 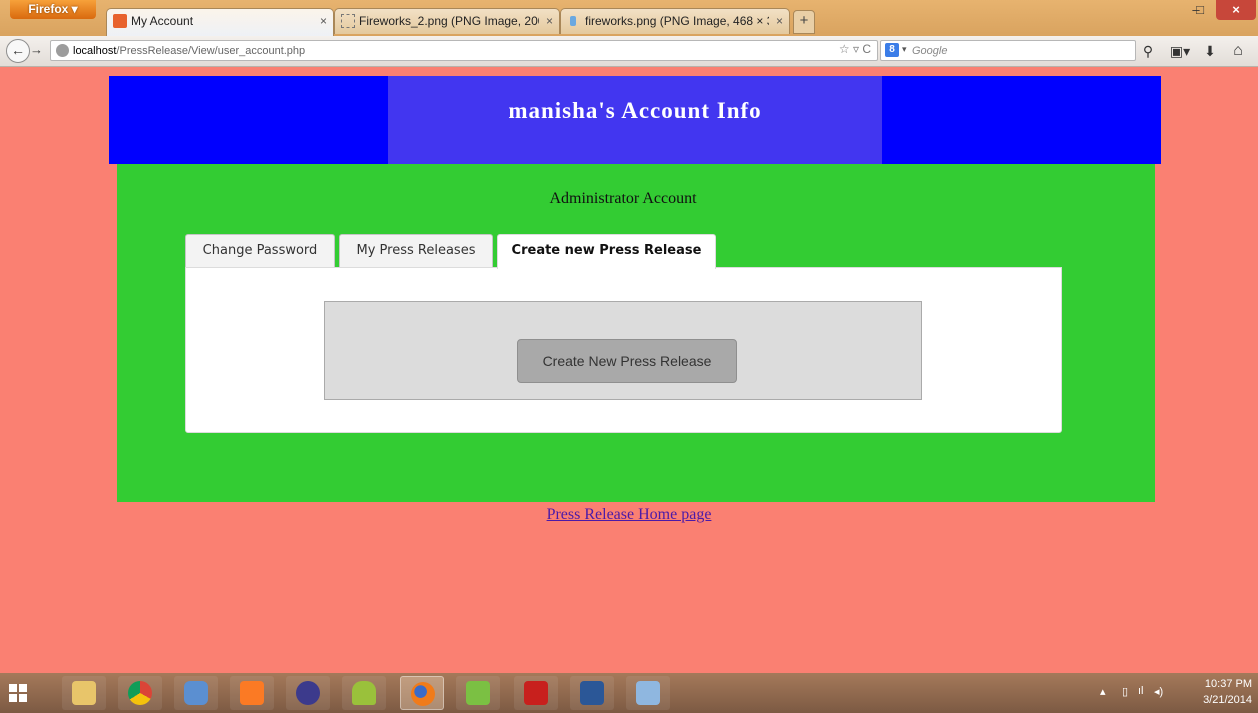 I want to click on word-shape, so click(x=592, y=693).